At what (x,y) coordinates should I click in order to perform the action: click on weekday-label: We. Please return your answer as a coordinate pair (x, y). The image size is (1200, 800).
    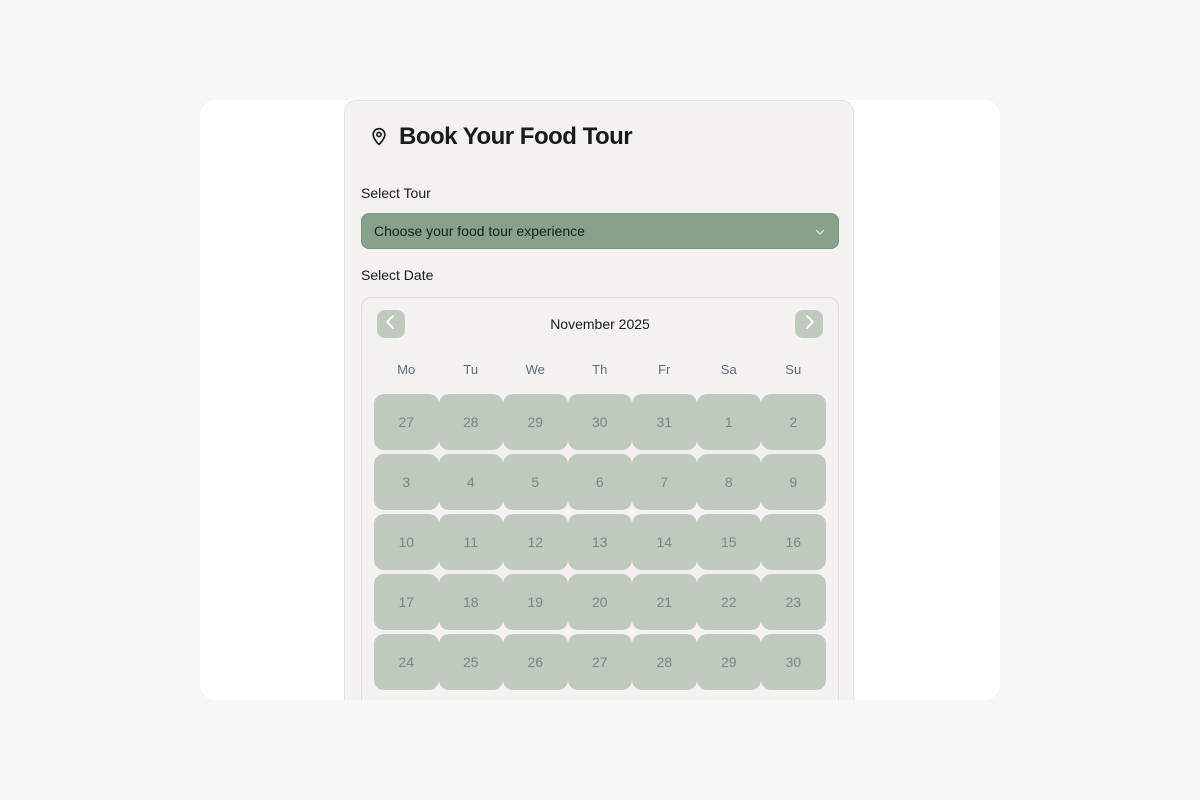
    Looking at the image, I should click on (535, 369).